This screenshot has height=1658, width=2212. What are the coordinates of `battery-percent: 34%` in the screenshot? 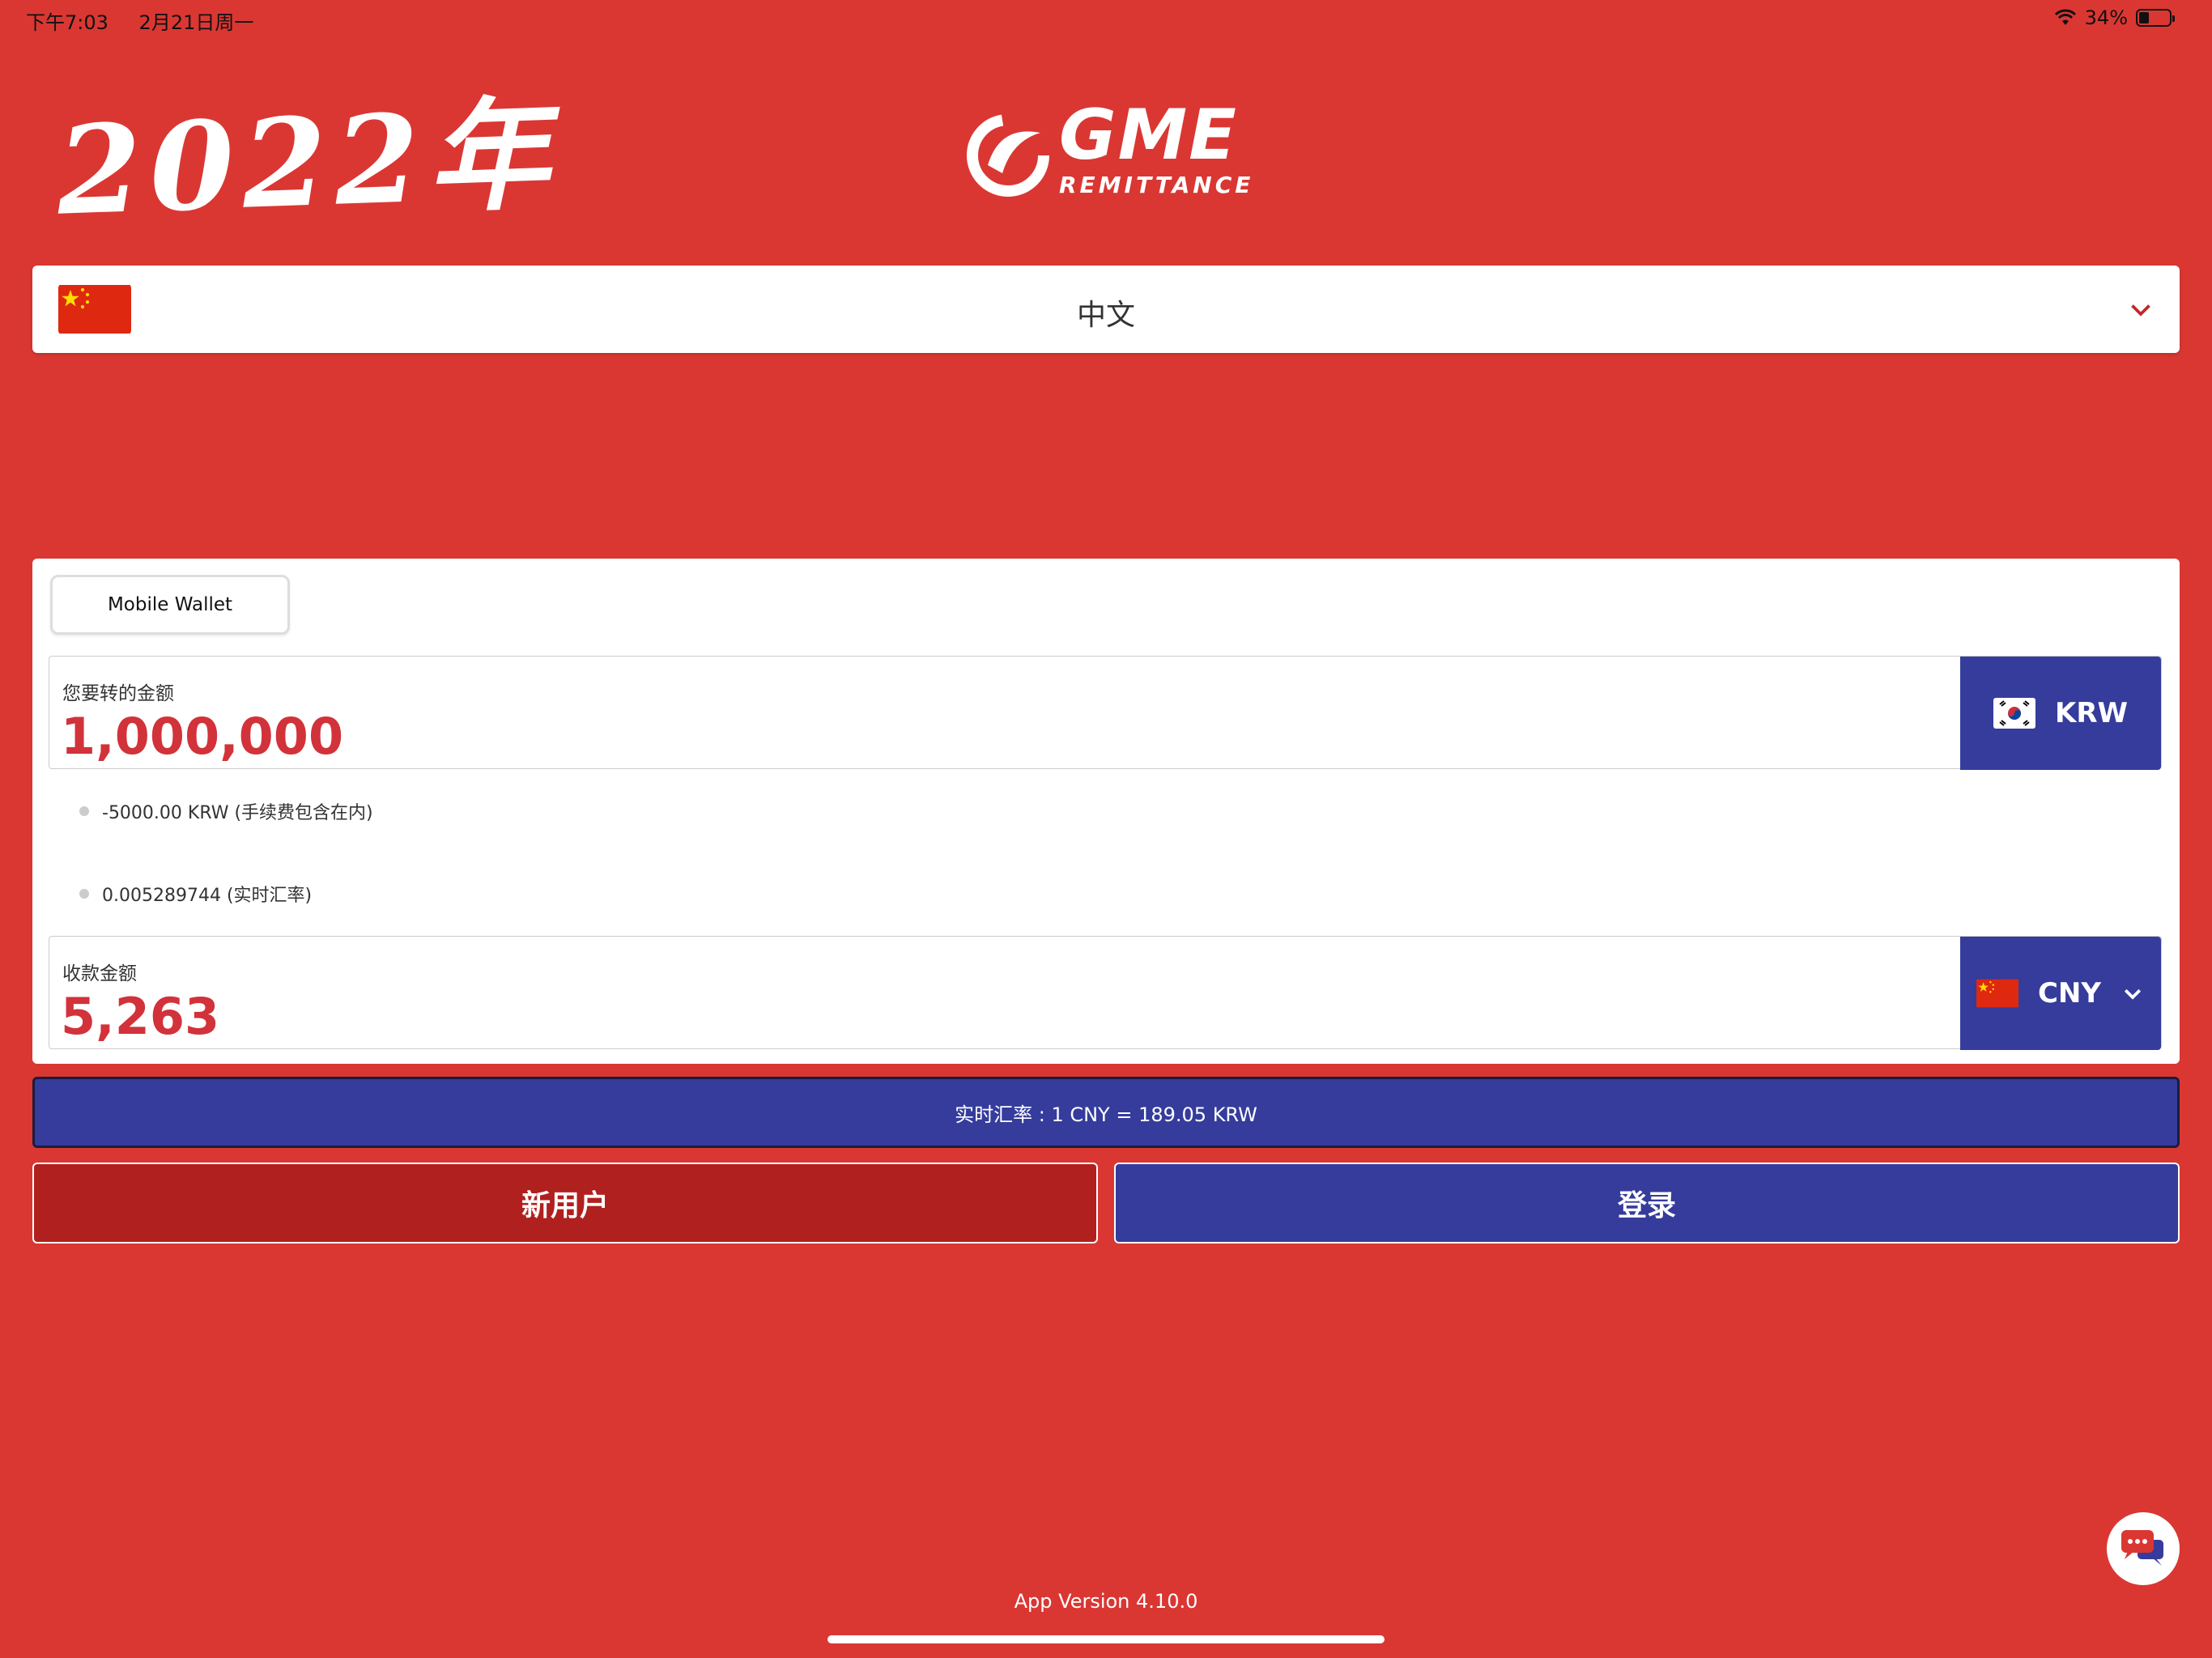 It's located at (2106, 17).